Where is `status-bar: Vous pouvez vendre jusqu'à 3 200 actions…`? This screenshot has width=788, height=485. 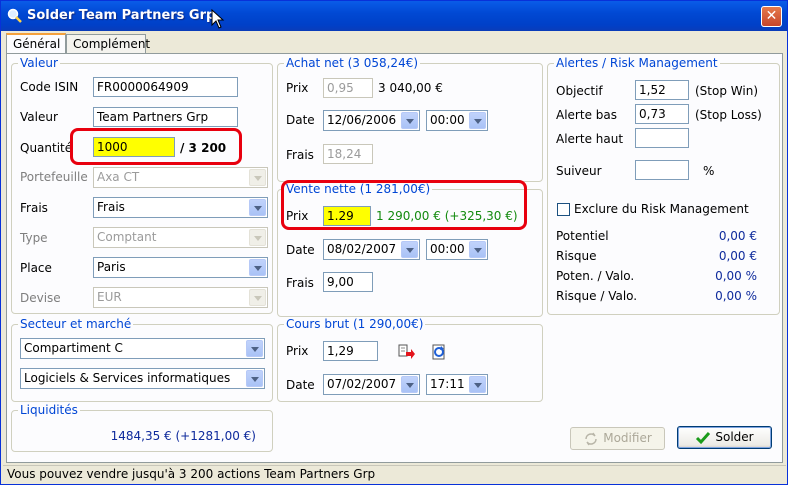 status-bar: Vous pouvez vendre jusqu'à 3 200 actions… is located at coordinates (394, 474).